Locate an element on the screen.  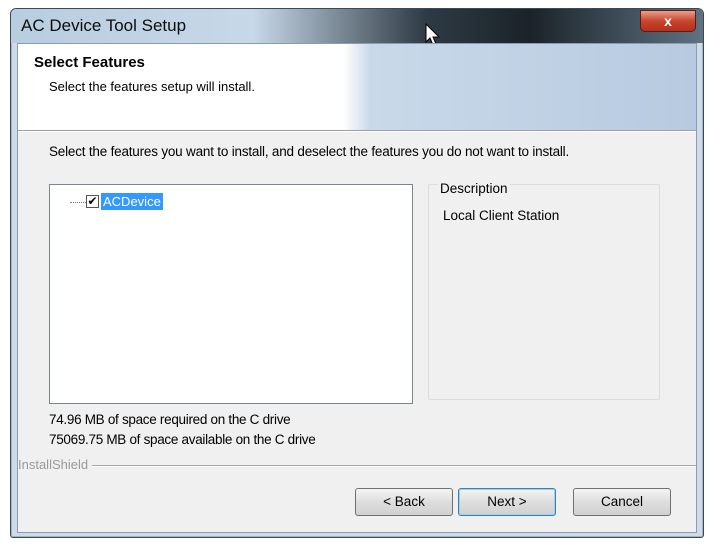
page-title: Select Features is located at coordinates (89, 62).